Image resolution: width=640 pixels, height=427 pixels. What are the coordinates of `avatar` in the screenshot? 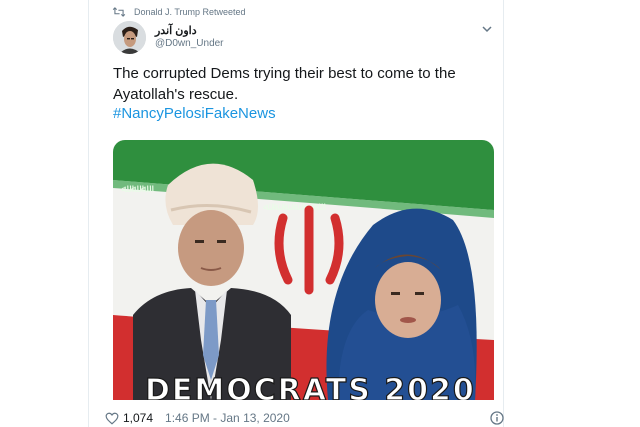 It's located at (129, 37).